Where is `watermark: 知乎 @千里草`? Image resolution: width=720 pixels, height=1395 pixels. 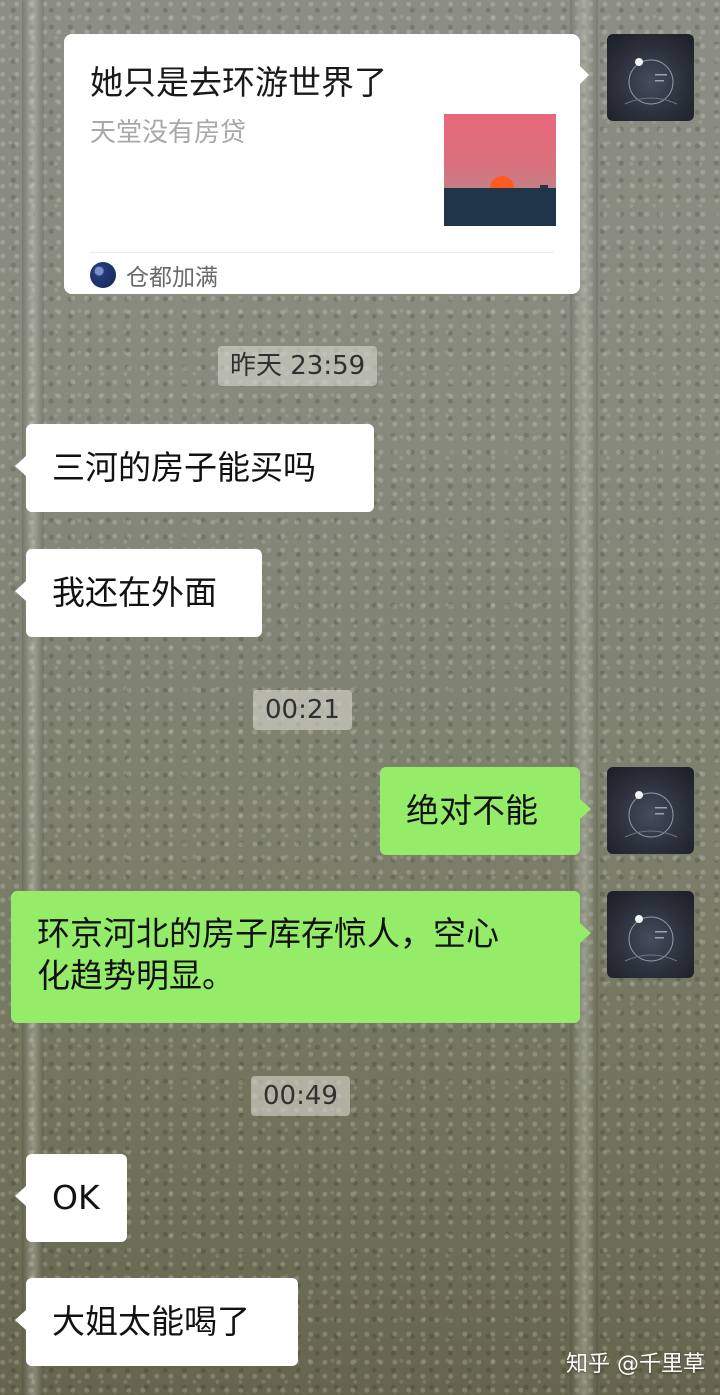 watermark: 知乎 @千里草 is located at coordinates (635, 1364).